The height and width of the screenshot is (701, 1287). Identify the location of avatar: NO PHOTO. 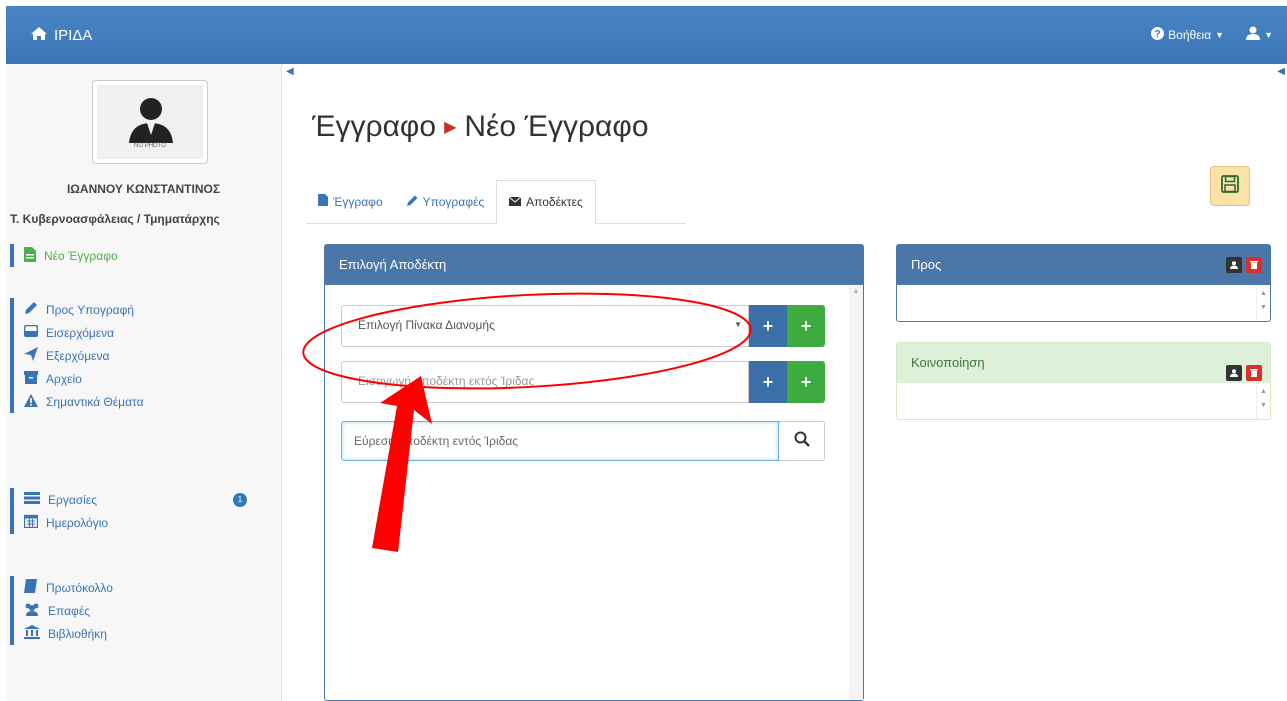
(150, 122).